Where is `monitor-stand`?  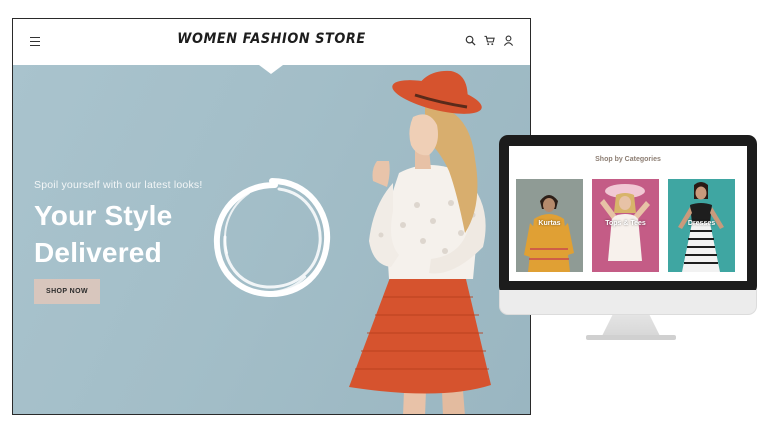 monitor-stand is located at coordinates (631, 325).